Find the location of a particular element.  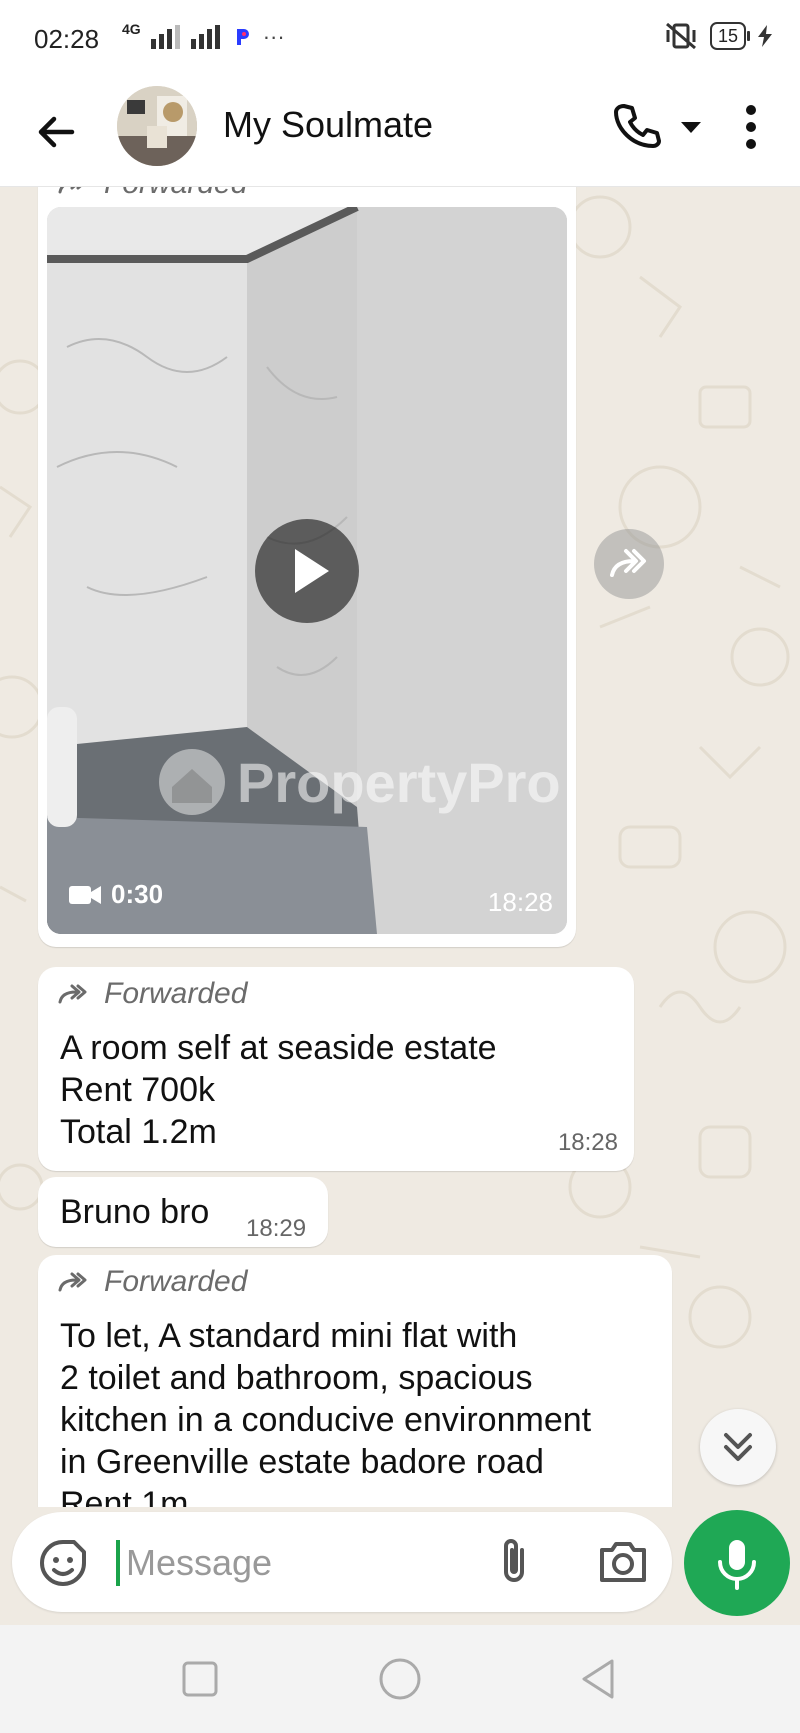

status-right-icons: 15 is located at coordinates (718, 36).